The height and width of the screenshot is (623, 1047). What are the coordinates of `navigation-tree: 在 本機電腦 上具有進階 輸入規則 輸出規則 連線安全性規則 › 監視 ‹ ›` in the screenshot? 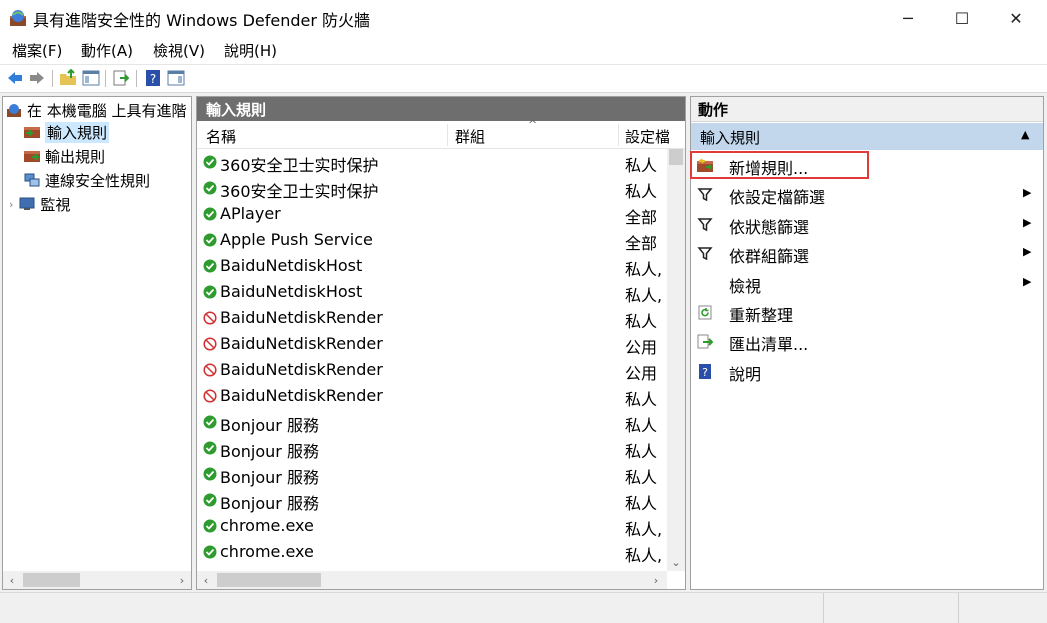 It's located at (97, 343).